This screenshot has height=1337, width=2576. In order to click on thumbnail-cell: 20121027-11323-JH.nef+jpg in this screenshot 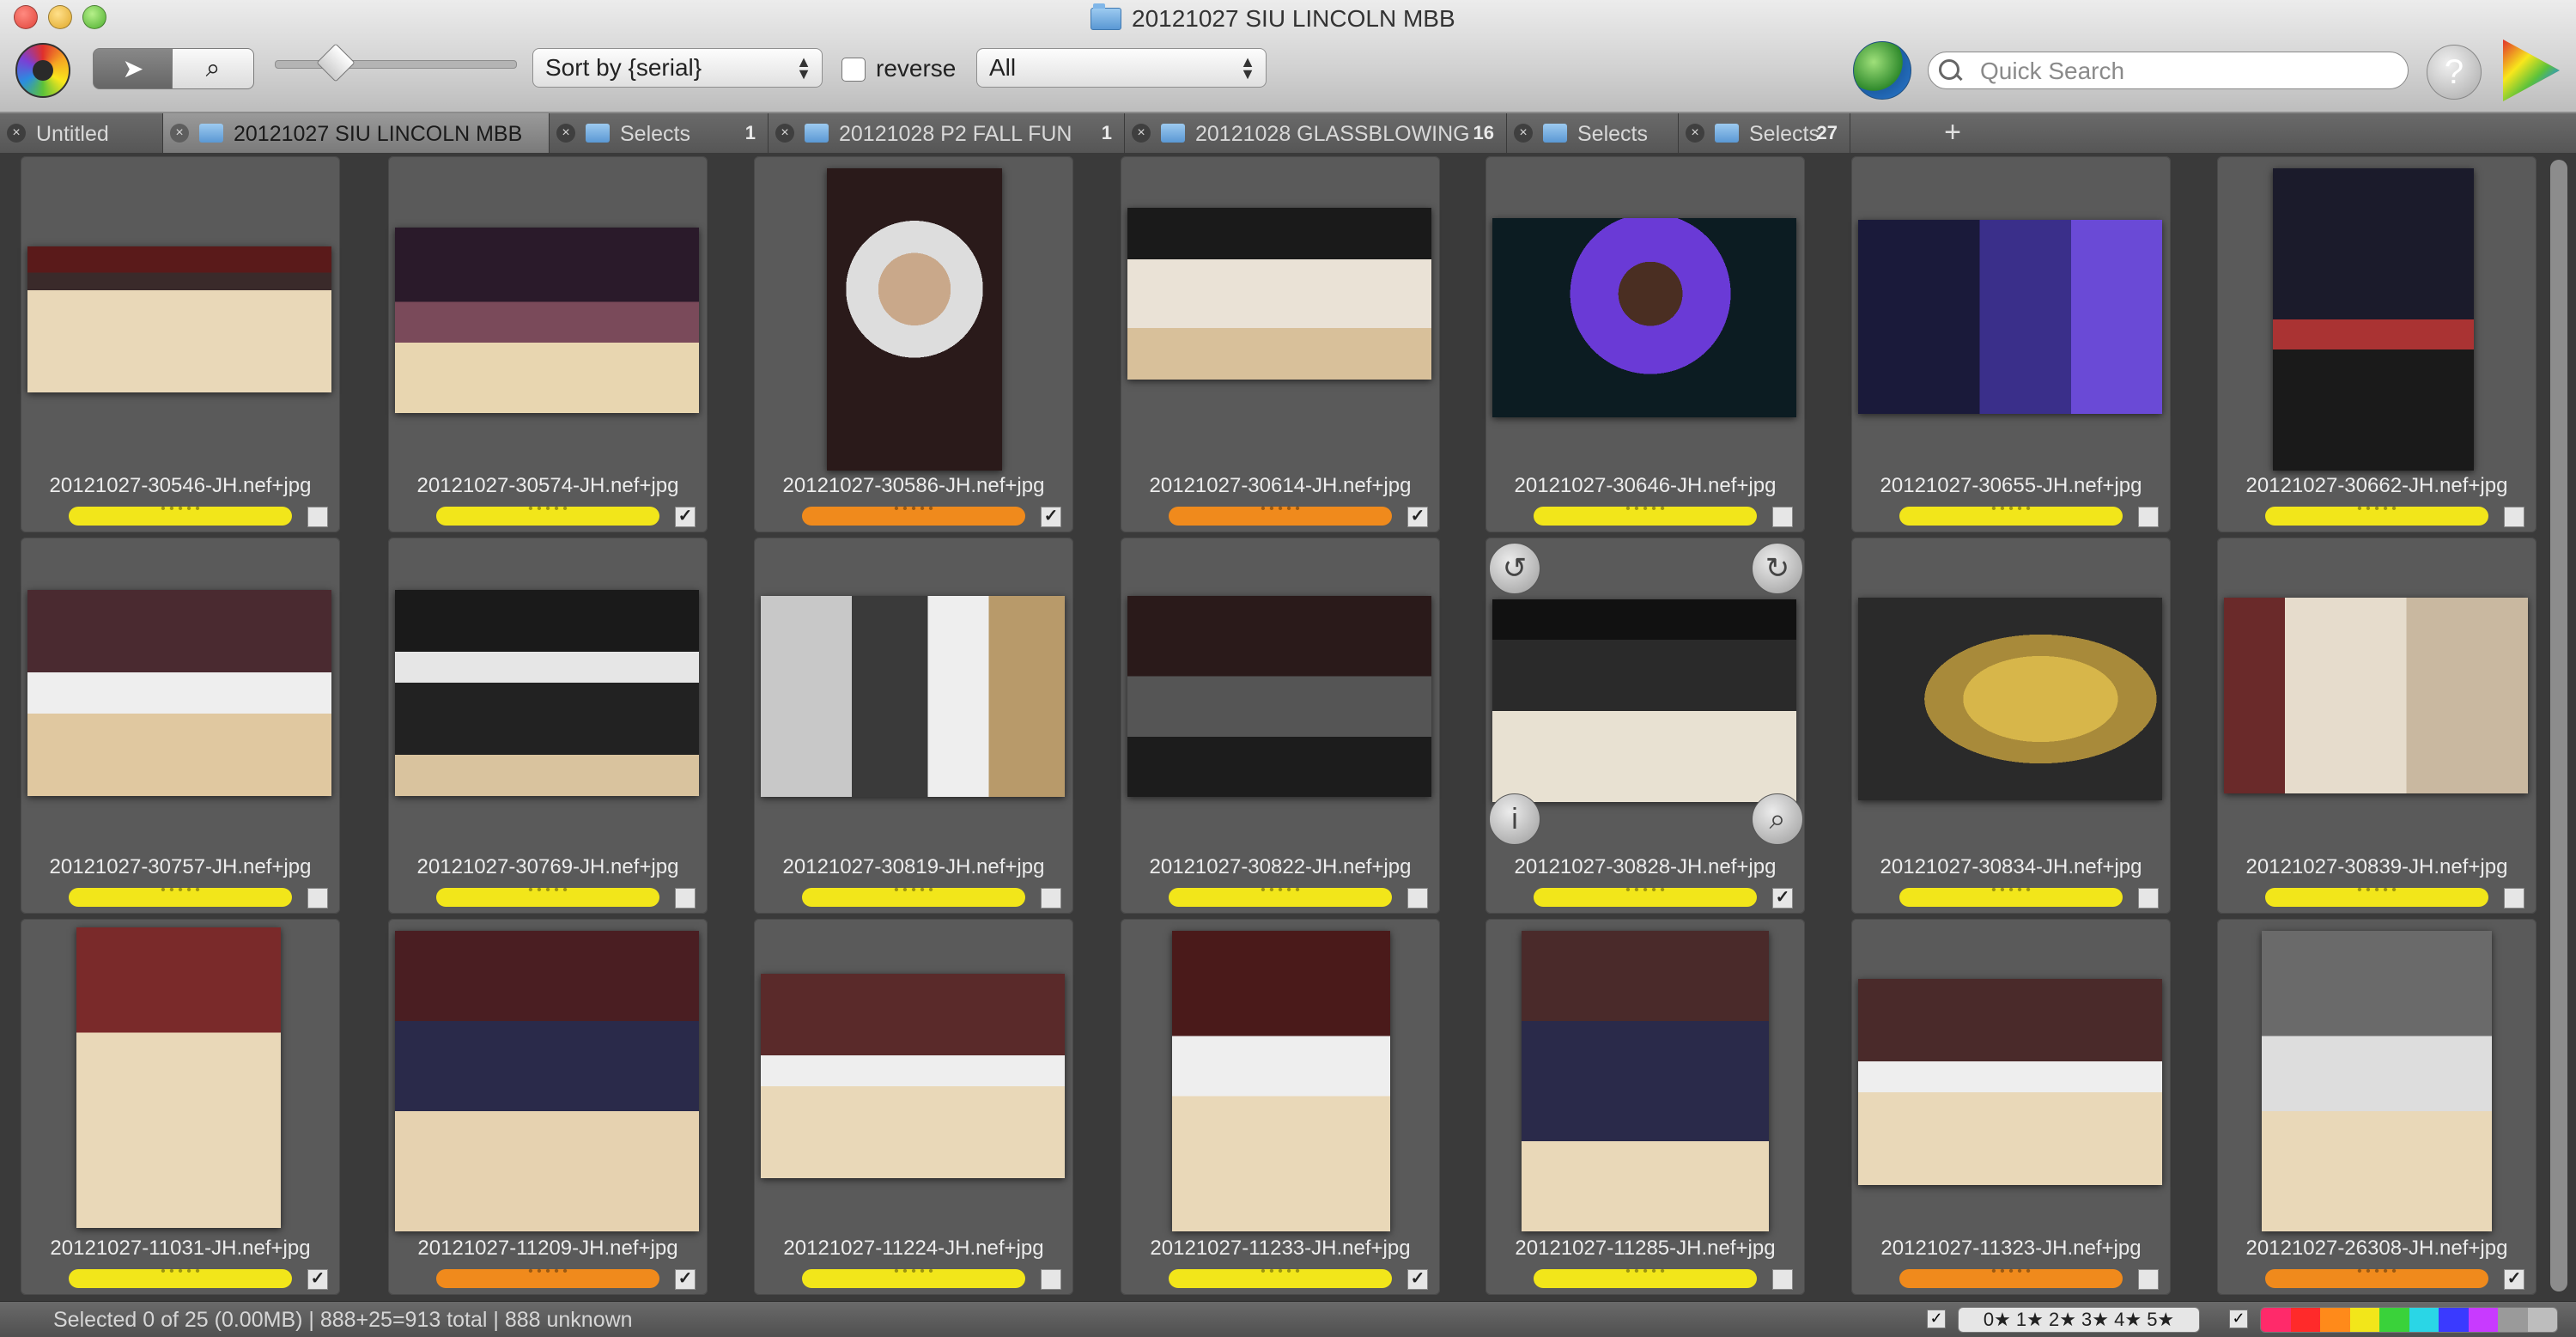, I will do `click(2011, 1107)`.